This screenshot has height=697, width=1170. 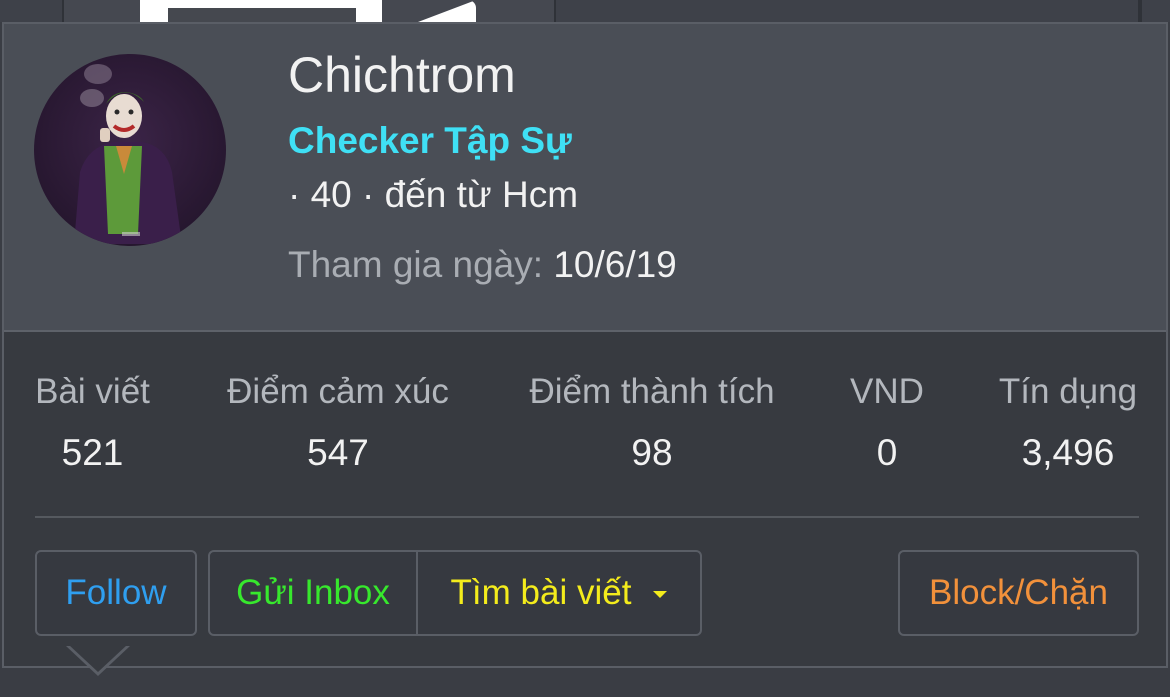 I want to click on username: Chichtrom, so click(x=402, y=75).